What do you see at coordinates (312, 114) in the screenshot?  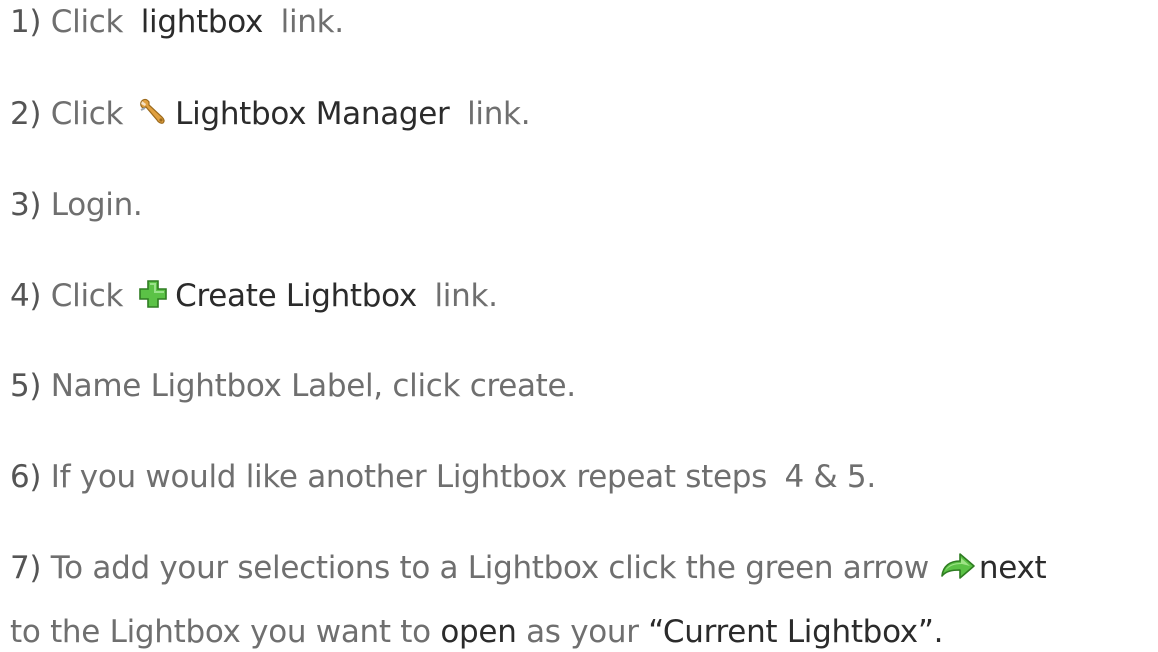 I see `lightbox-manager-link: Lightbox Manager` at bounding box center [312, 114].